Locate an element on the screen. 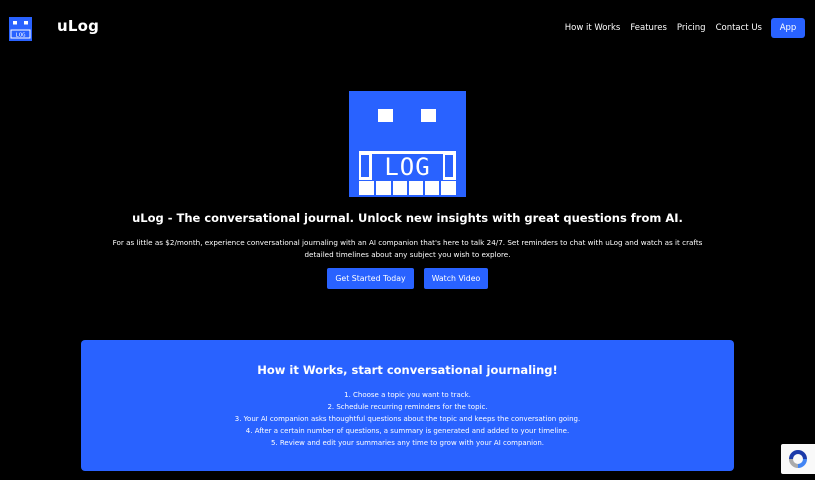 The width and height of the screenshot is (815, 480). nav-pricing: Pricing is located at coordinates (691, 28).